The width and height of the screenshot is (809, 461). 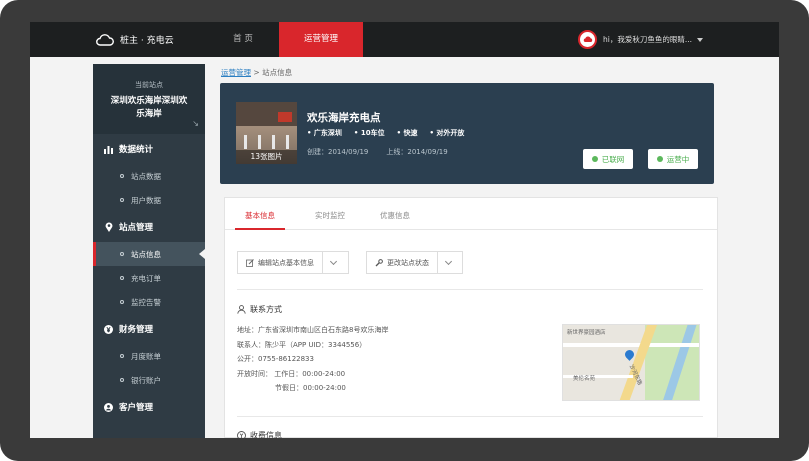 I want to click on status-label: 已联网, so click(x=613, y=159).